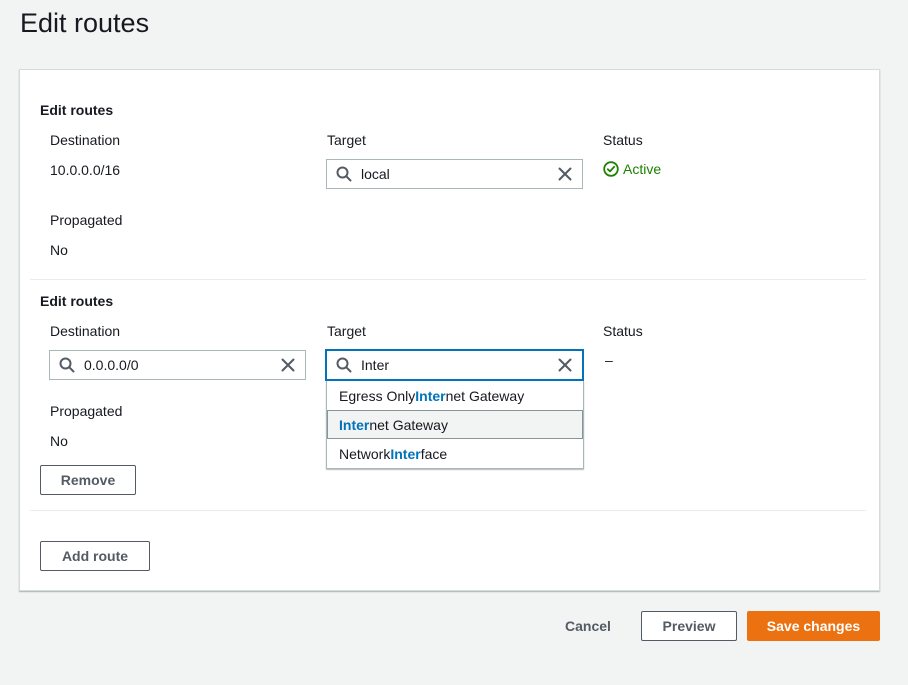  Describe the element at coordinates (588, 626) in the screenshot. I see `cancel-button: Cancel` at that location.